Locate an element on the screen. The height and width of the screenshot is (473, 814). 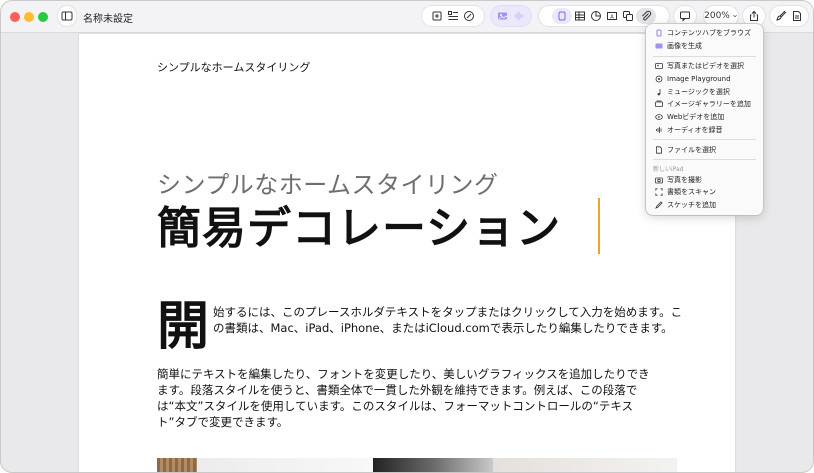
file-icon is located at coordinates (658, 150).